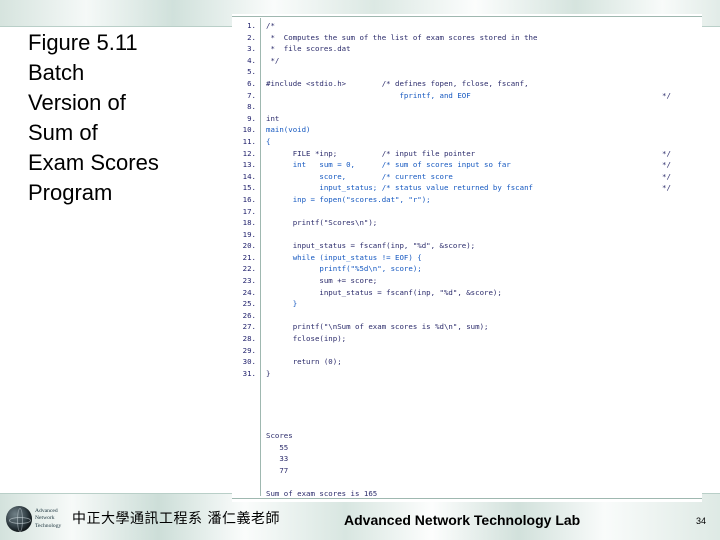 The width and height of the screenshot is (720, 540). What do you see at coordinates (467, 26) in the screenshot?
I see `code-line: 1. /*` at bounding box center [467, 26].